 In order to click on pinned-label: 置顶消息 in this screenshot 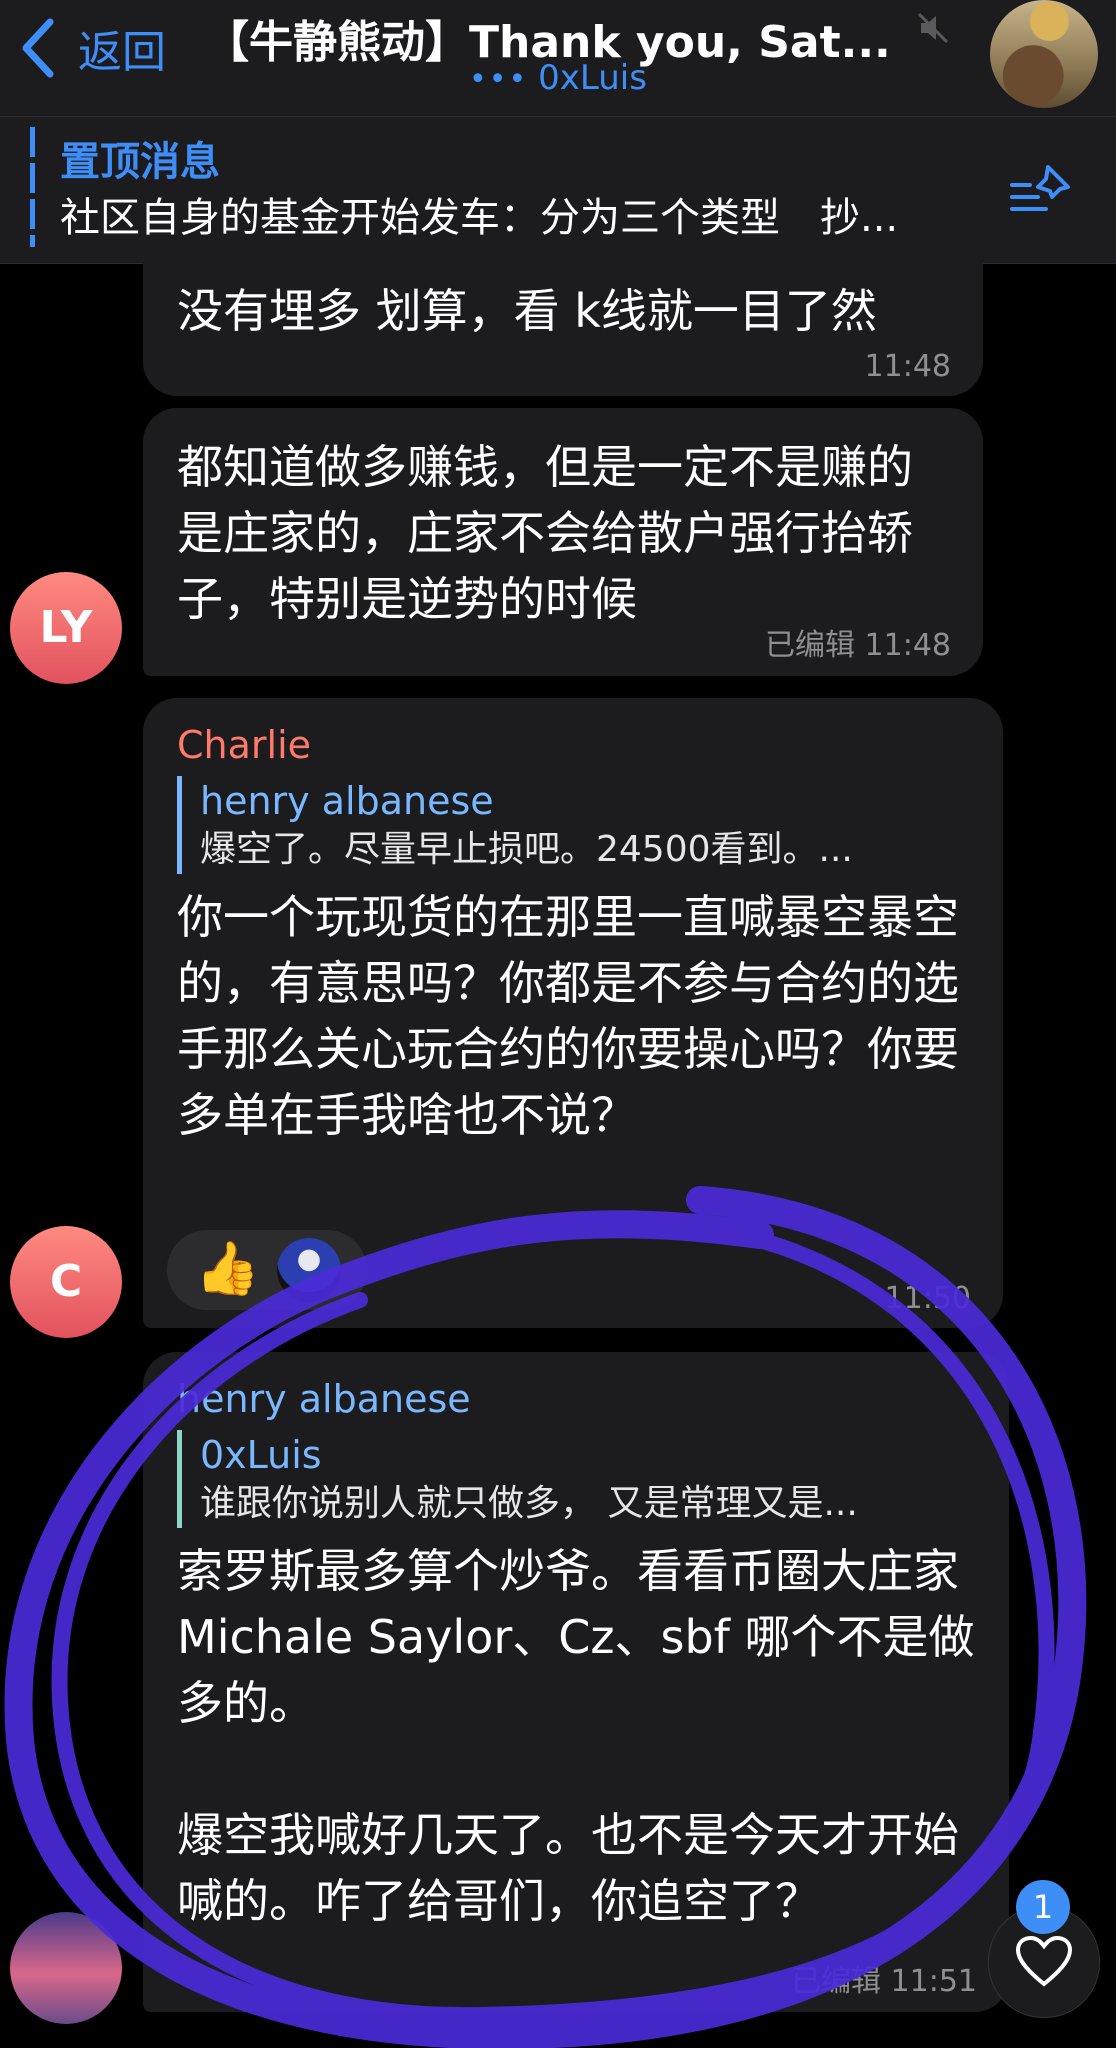, I will do `click(140, 162)`.